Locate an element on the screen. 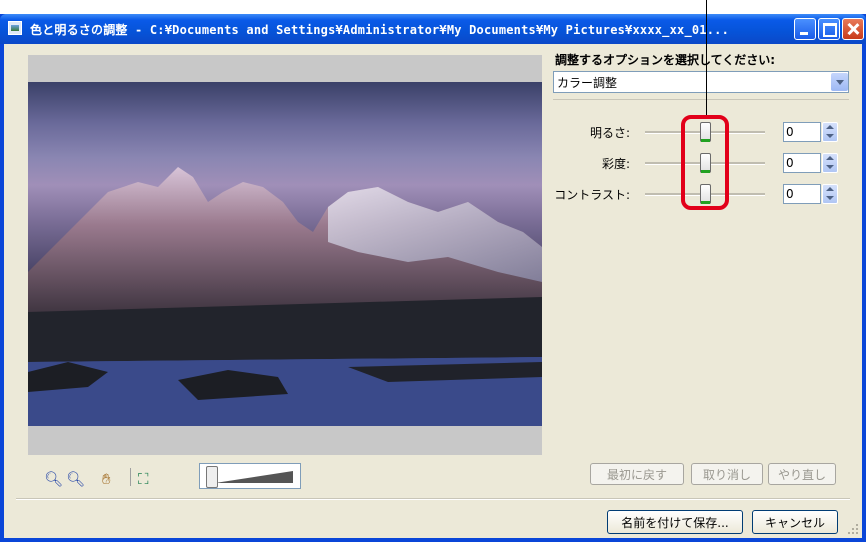  saturation-spinner is located at coordinates (830, 163).